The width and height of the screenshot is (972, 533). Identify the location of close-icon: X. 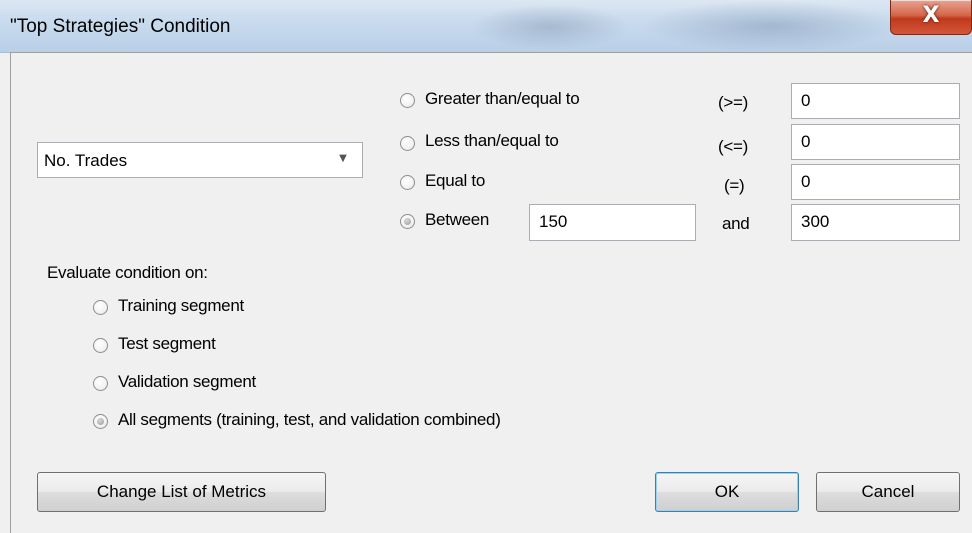
(931, 15).